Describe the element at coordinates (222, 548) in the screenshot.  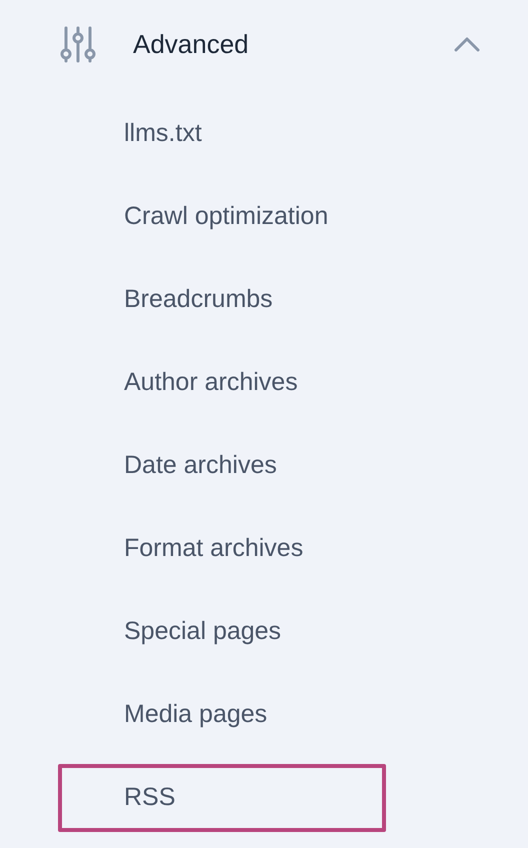
I see `menu-item: Format archives` at that location.